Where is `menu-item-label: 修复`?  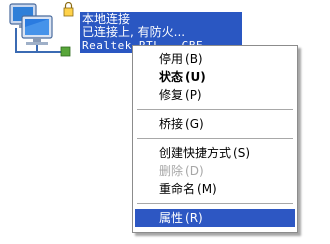
menu-item-label: 修复 is located at coordinates (171, 95).